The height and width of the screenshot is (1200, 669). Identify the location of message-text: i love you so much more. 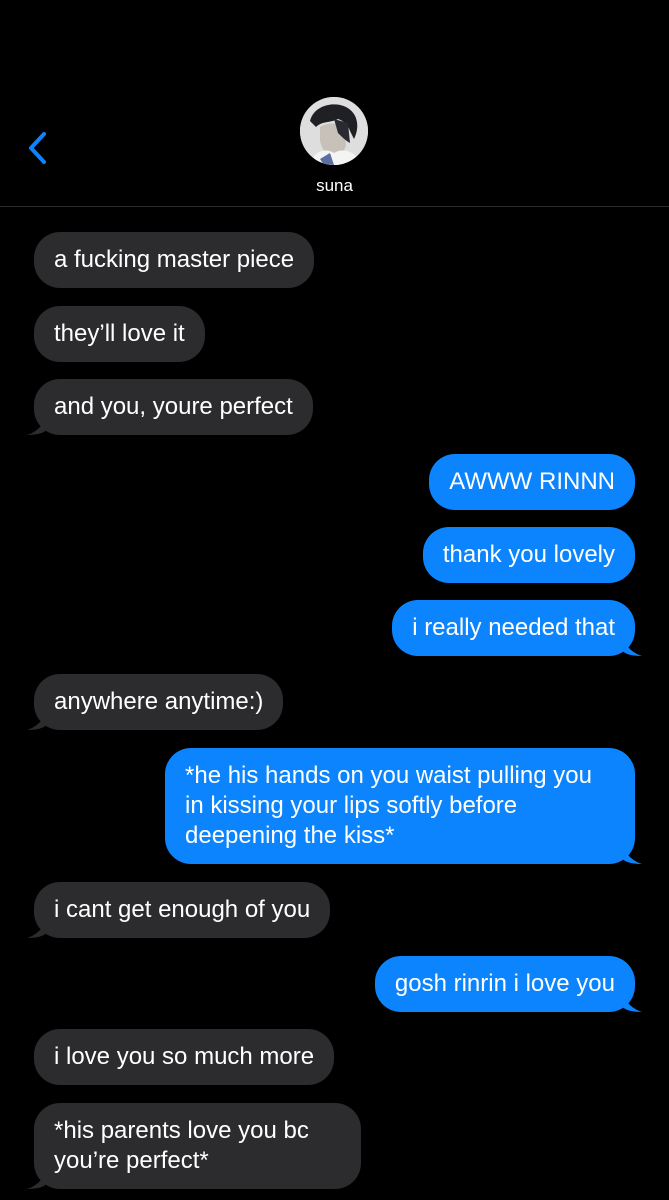
(184, 1056).